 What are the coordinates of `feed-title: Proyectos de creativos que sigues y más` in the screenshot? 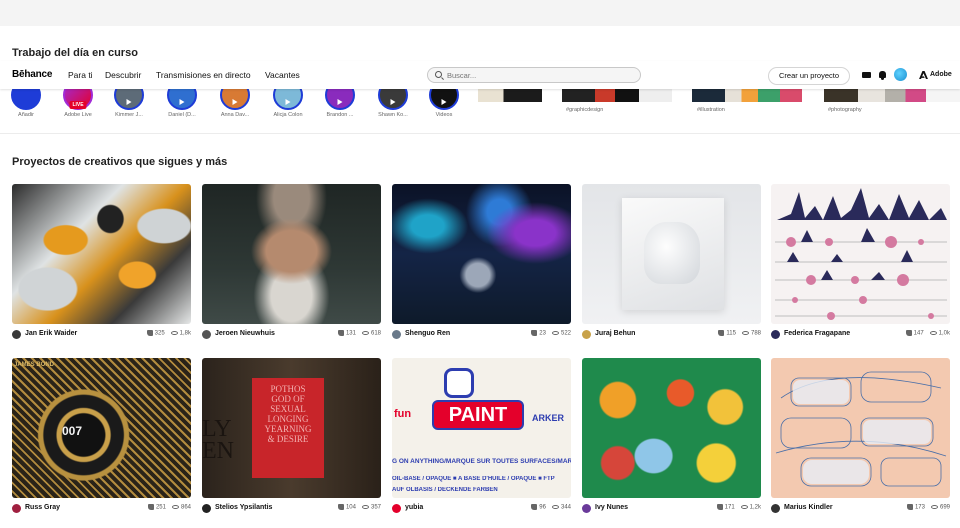 It's located at (120, 162).